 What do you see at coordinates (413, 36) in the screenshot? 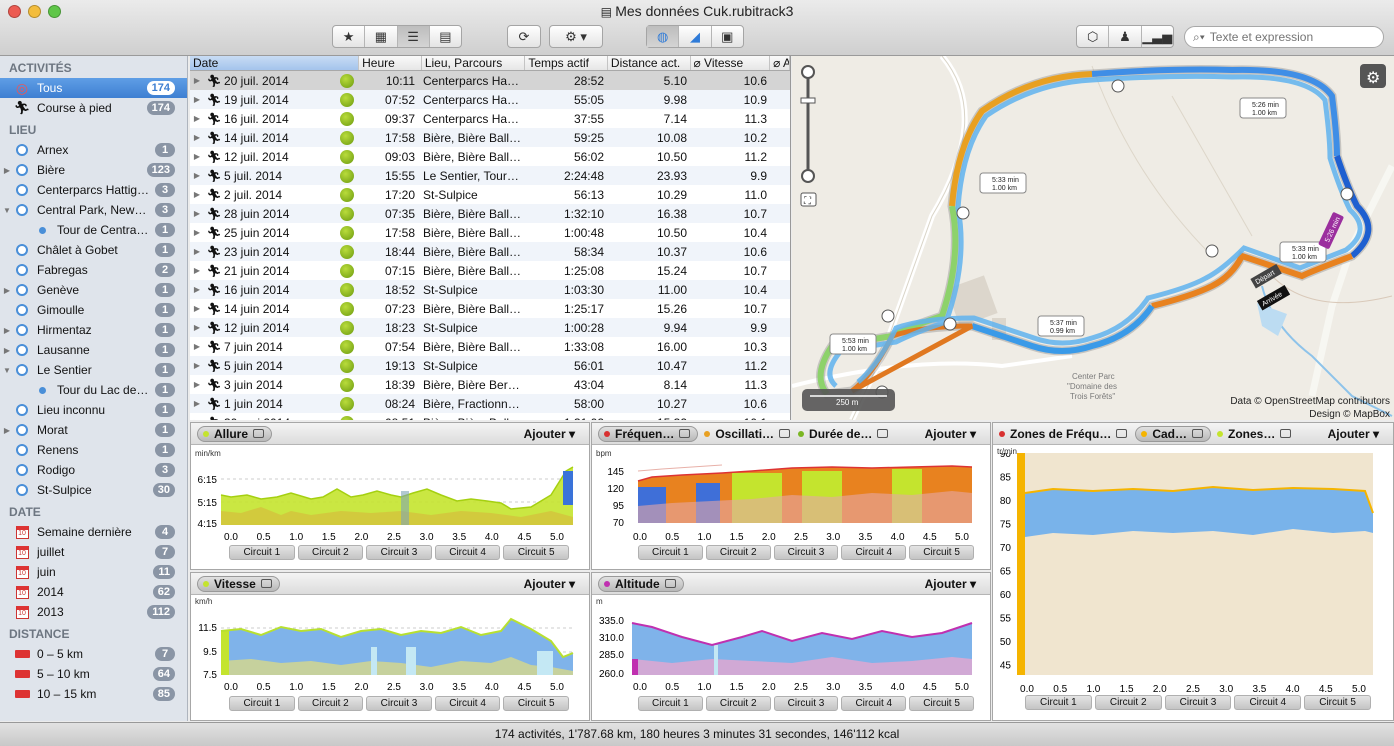
I see `list-view-icon: ☰` at bounding box center [413, 36].